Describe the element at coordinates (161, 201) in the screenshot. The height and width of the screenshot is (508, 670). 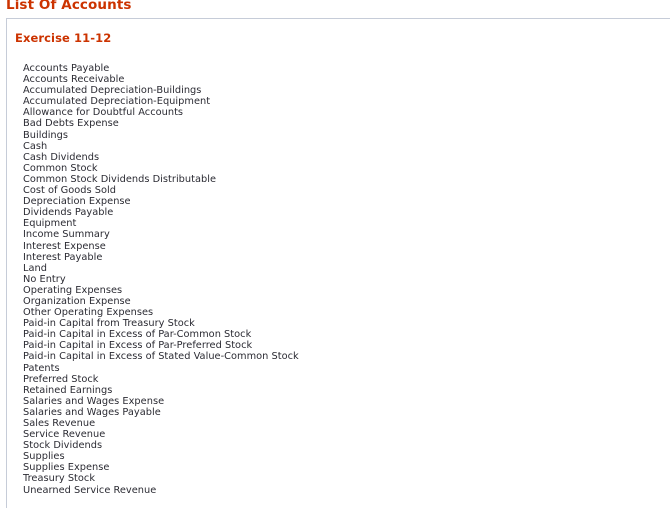
I see `account-list-item: Depreciation Expense` at that location.